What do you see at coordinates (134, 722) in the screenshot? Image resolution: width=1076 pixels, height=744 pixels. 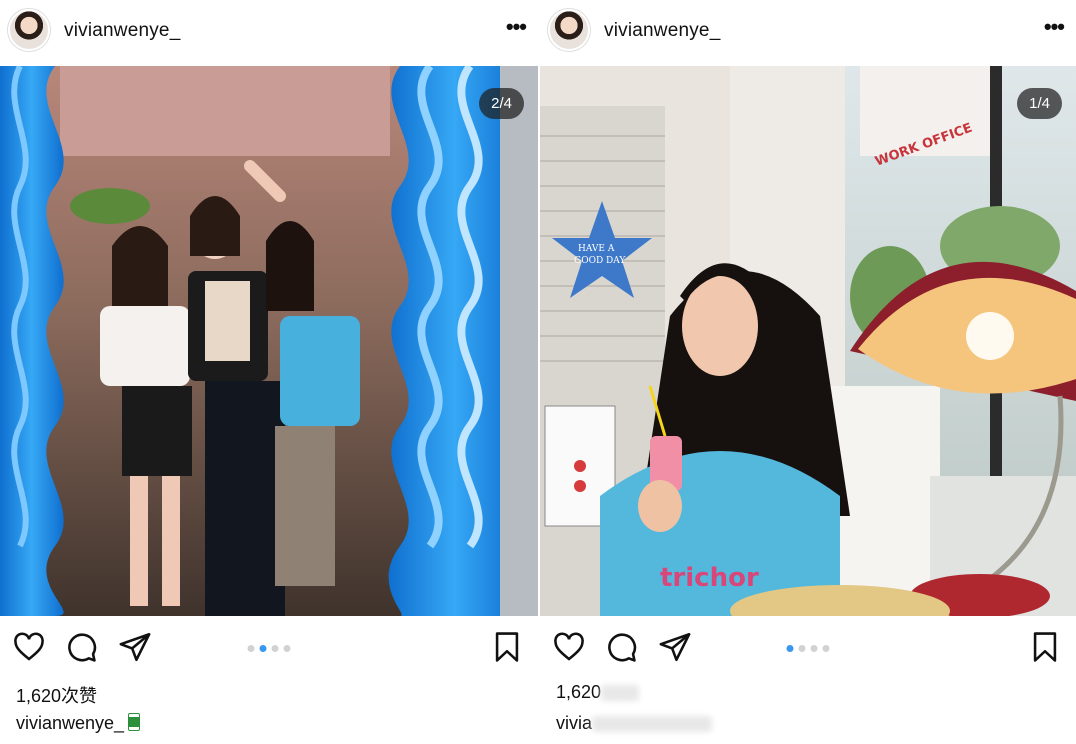 I see `emoji-icon` at bounding box center [134, 722].